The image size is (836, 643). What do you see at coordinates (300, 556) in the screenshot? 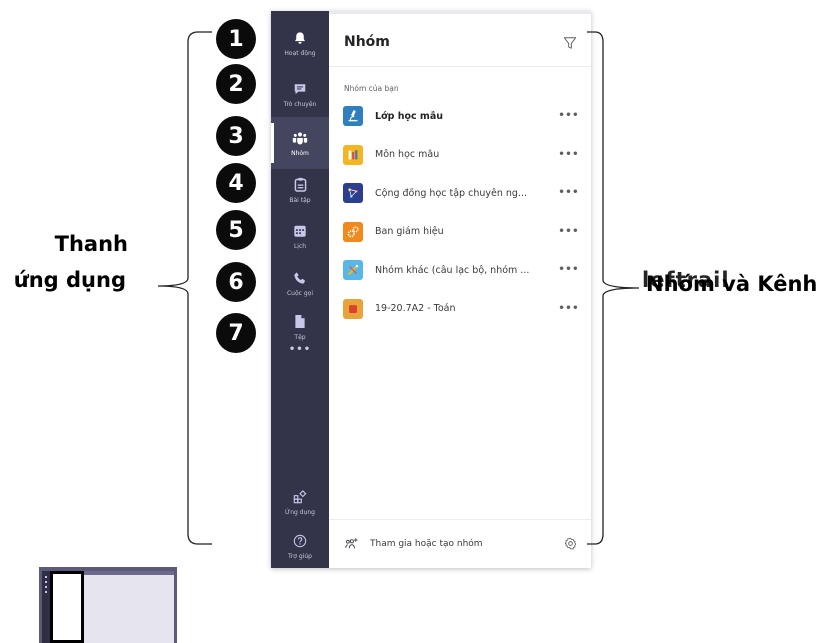
I see `app-bar-item-label: Trợ giúp` at bounding box center [300, 556].